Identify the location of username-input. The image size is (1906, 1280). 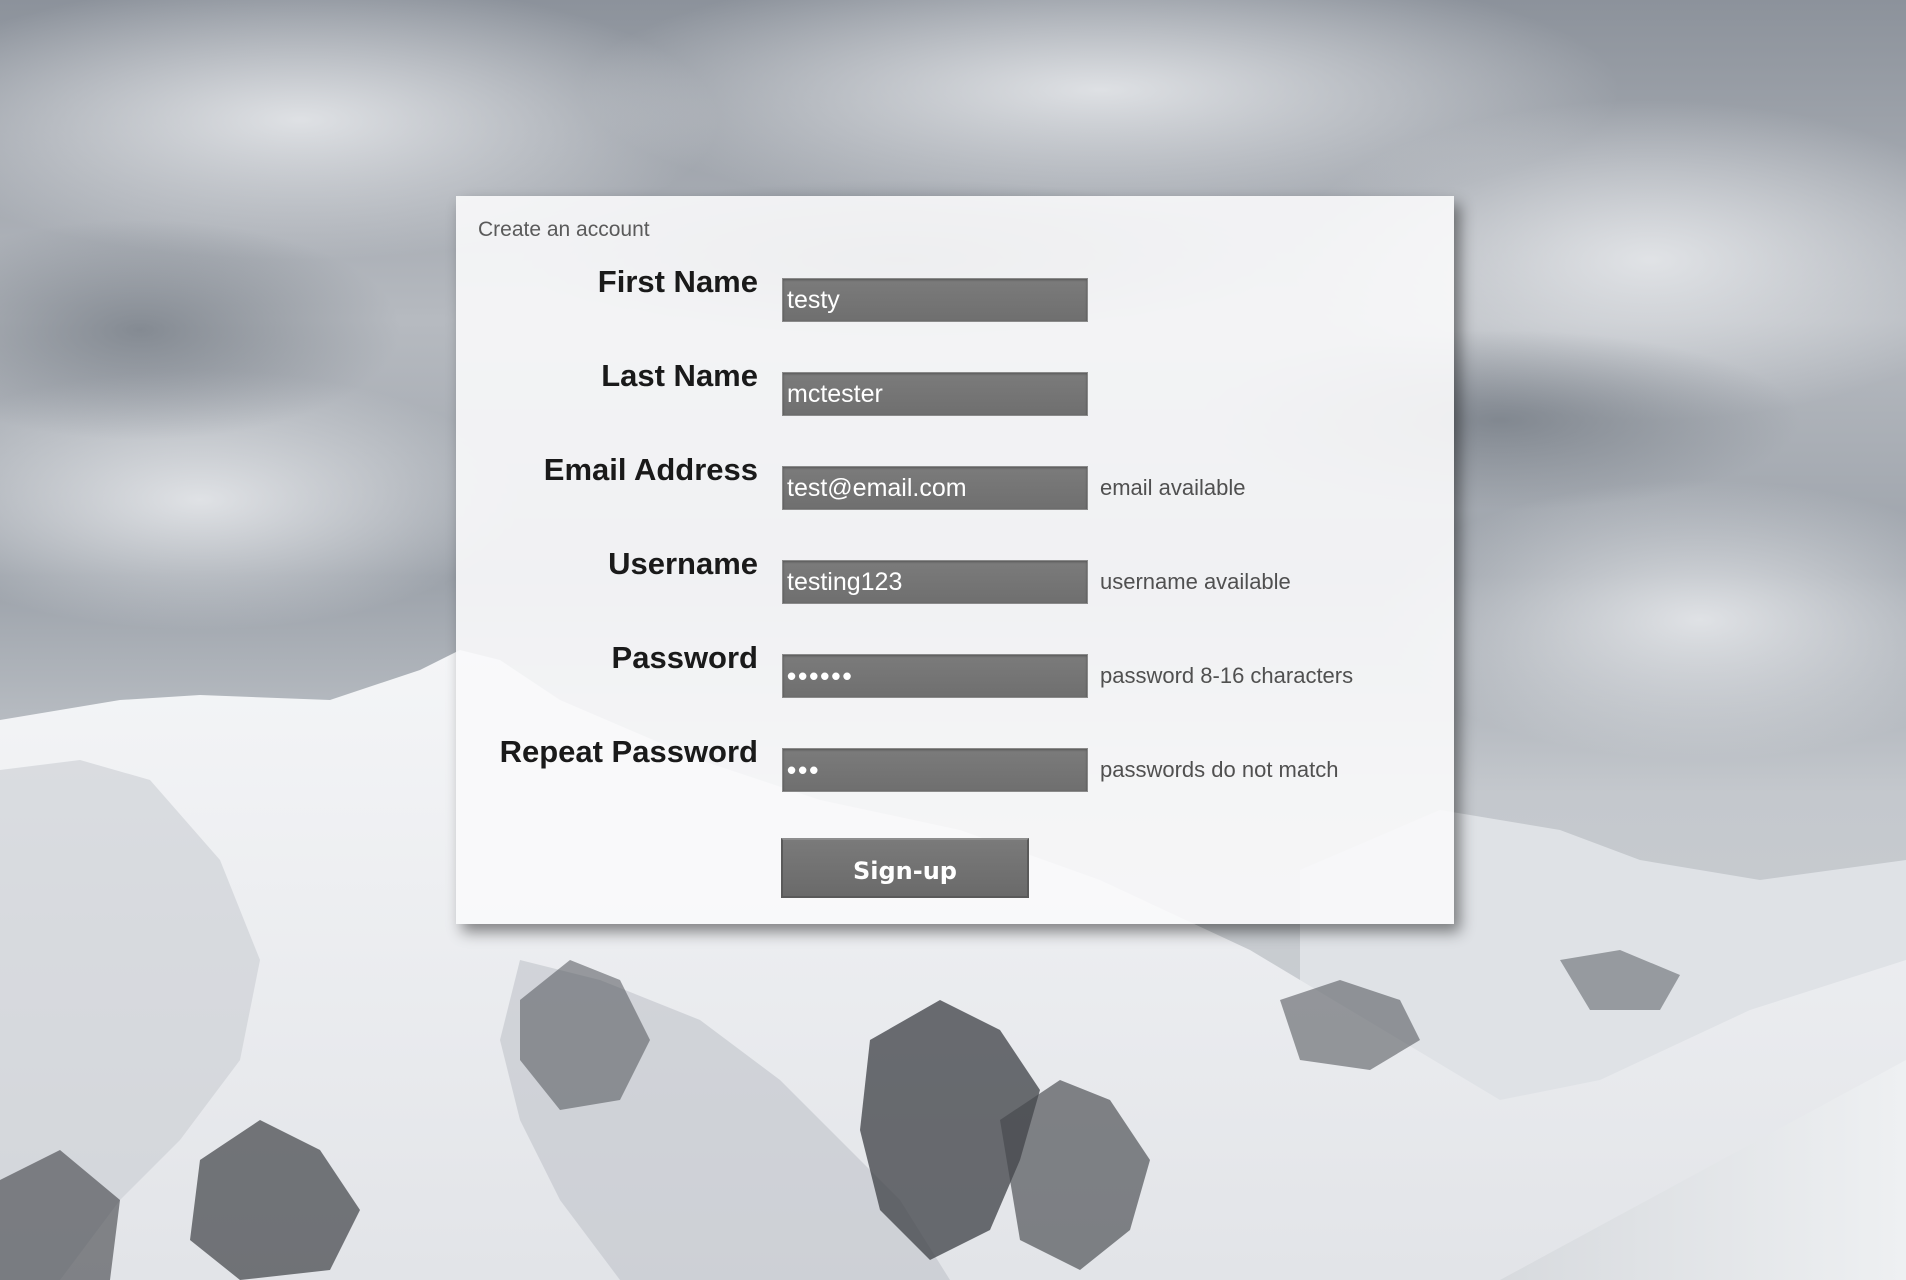
(935, 582).